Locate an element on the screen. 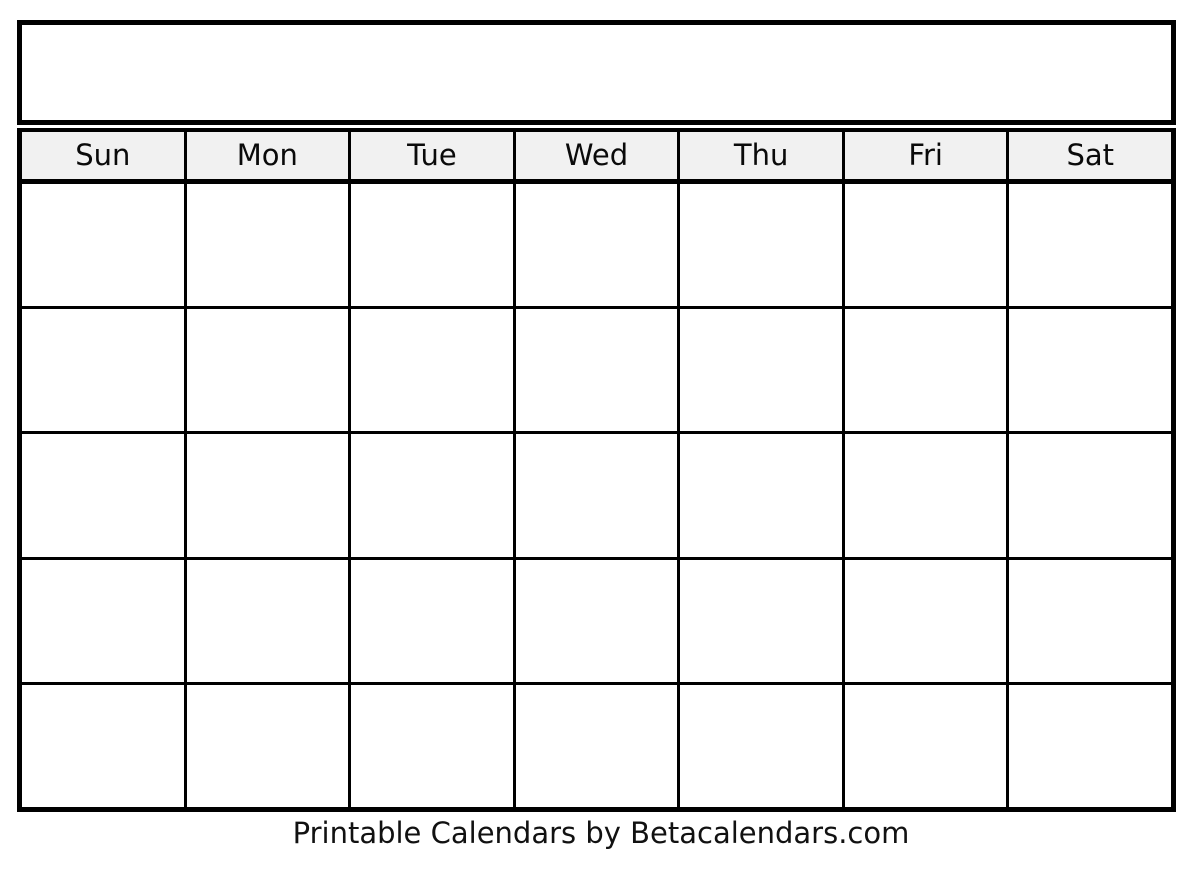 This screenshot has width=1202, height=872. weekday-label: Wed is located at coordinates (596, 155).